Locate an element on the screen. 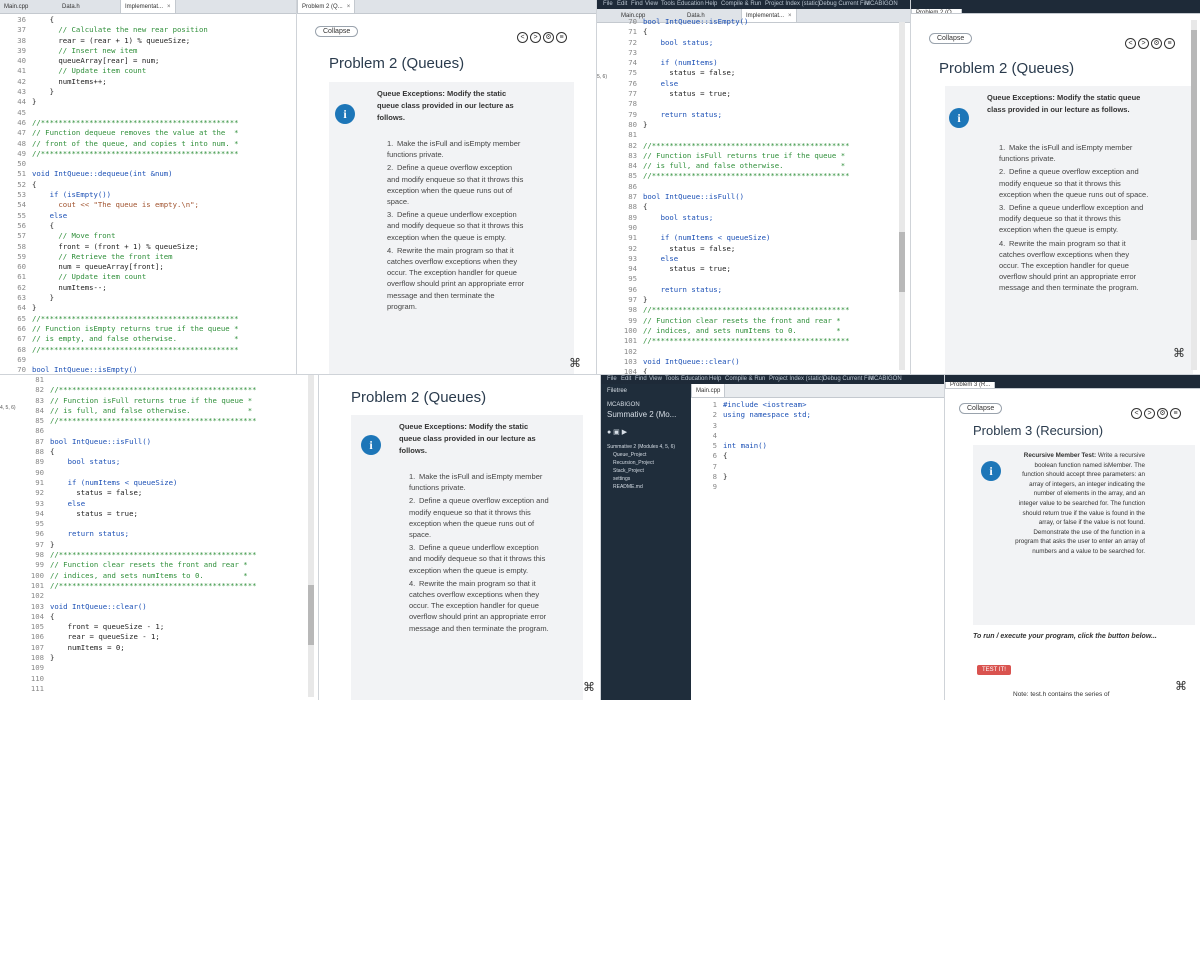  code-line: rear = (rear + 1) % queueSize; is located at coordinates (162, 41).